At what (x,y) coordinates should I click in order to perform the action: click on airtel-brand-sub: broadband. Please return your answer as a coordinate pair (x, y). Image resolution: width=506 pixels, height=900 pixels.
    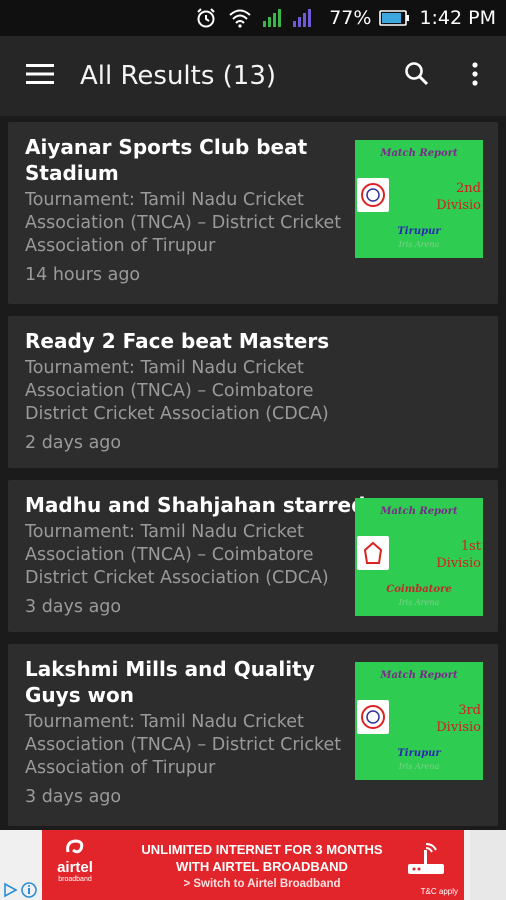
    Looking at the image, I should click on (75, 879).